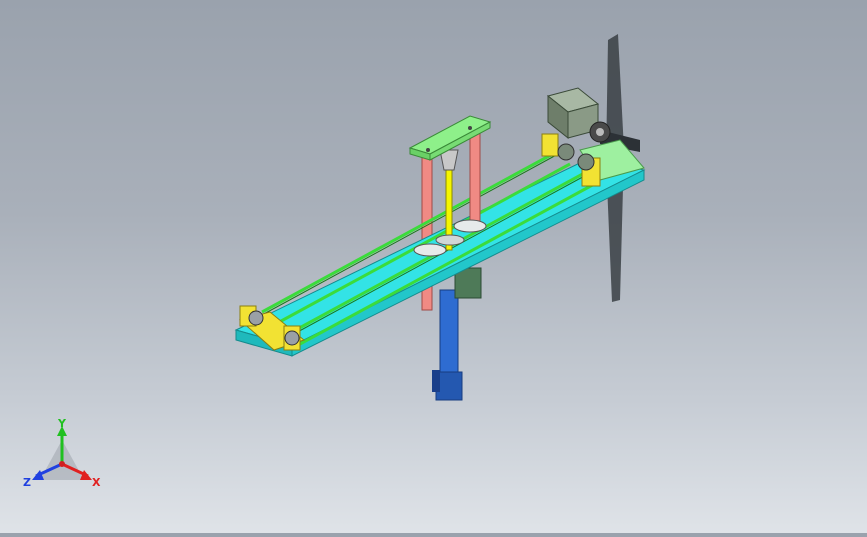 The width and height of the screenshot is (867, 537). I want to click on coordinate-triad: Y X Z, so click(67, 457).